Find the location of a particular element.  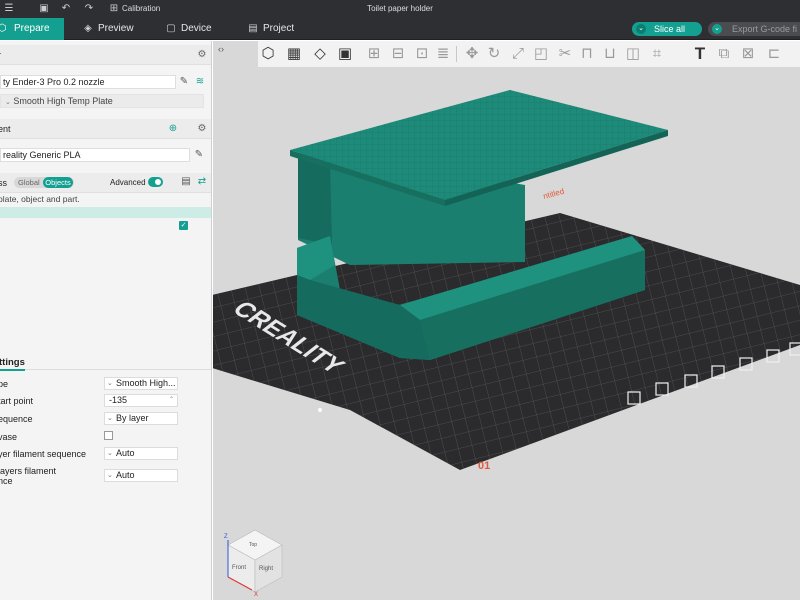

global-objects-switch: Global Objects is located at coordinates (44, 182).